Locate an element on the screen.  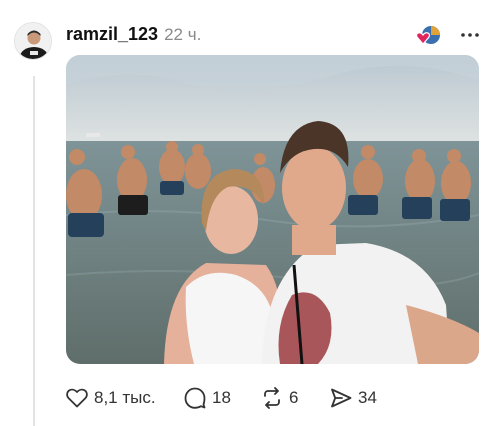
repost-count: 6 is located at coordinates (294, 397).